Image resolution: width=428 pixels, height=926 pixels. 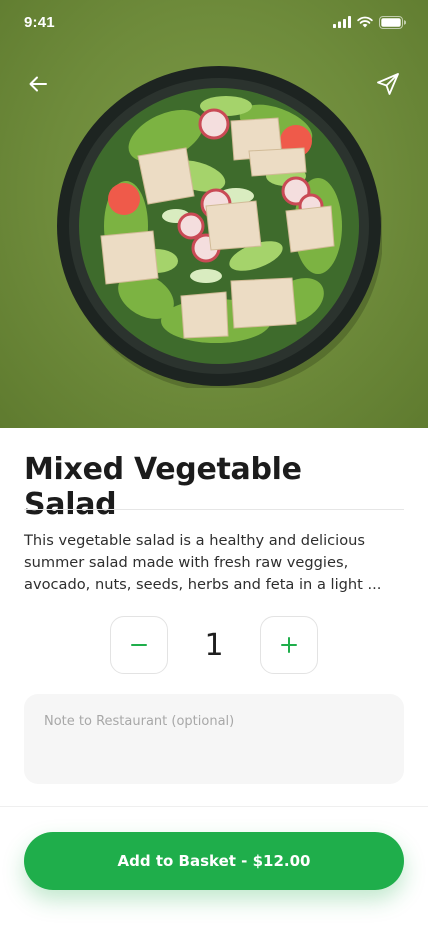 I want to click on increase-quantity-button, so click(x=289, y=645).